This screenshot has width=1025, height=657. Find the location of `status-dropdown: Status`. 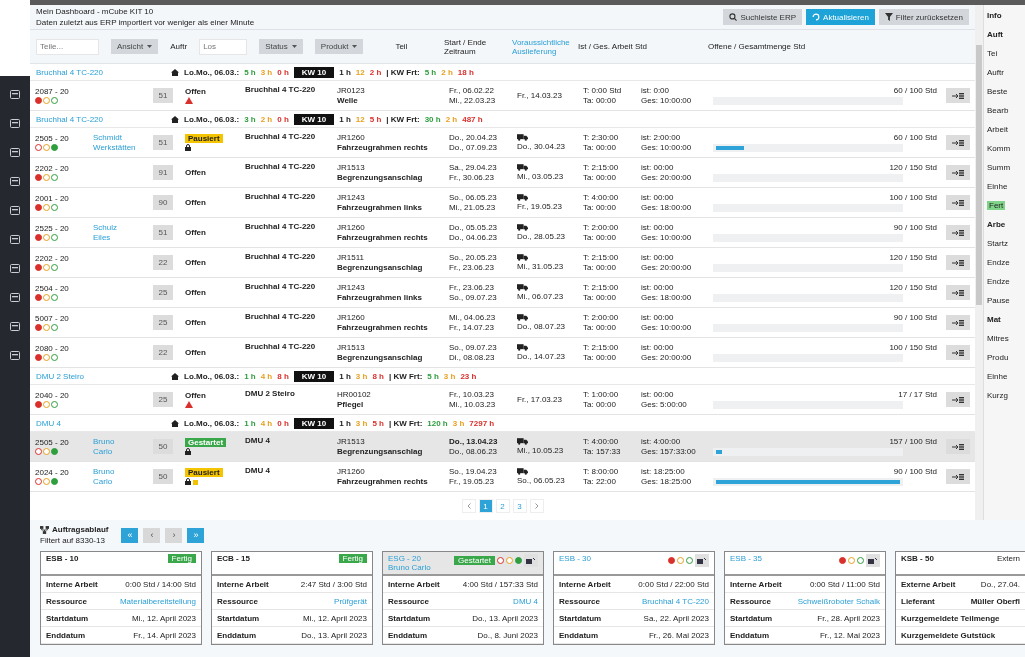

status-dropdown: Status is located at coordinates (281, 46).